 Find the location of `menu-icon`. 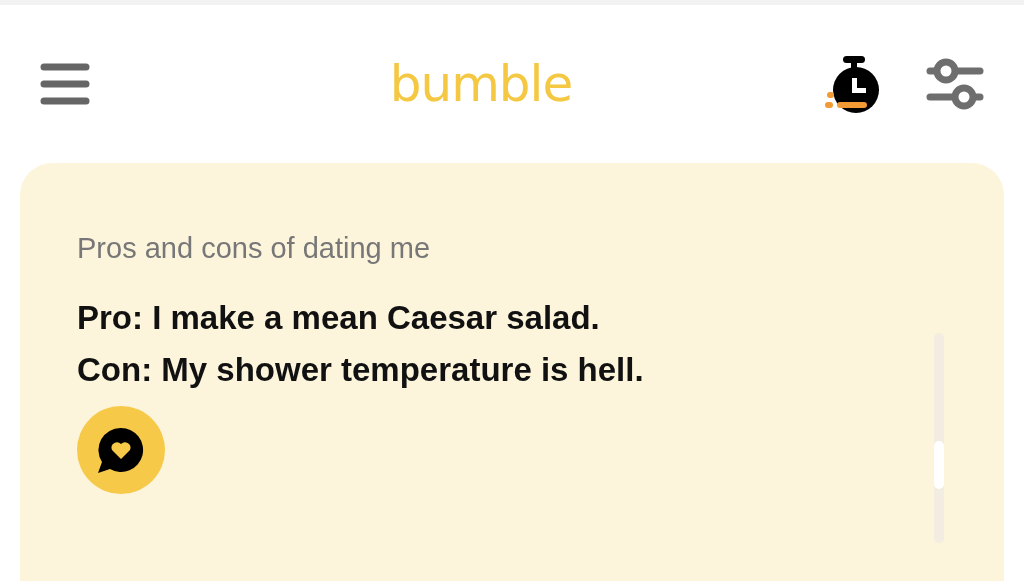

menu-icon is located at coordinates (65, 84).